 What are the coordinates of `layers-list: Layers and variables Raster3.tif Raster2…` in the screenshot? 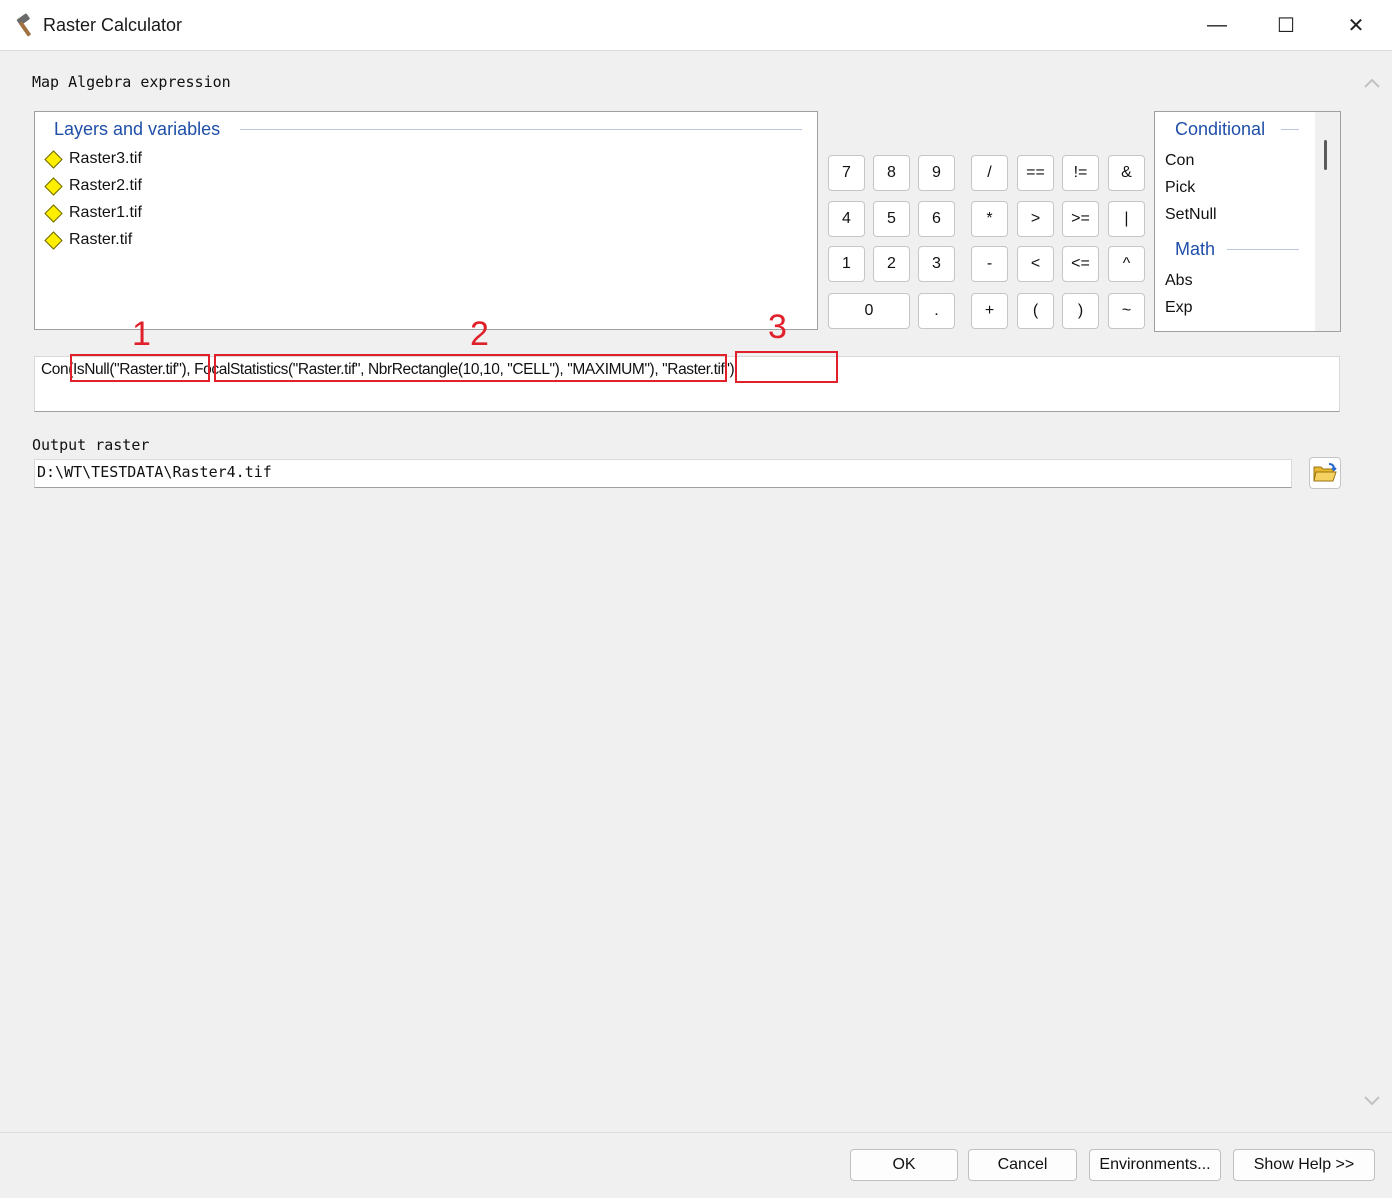 It's located at (426, 220).